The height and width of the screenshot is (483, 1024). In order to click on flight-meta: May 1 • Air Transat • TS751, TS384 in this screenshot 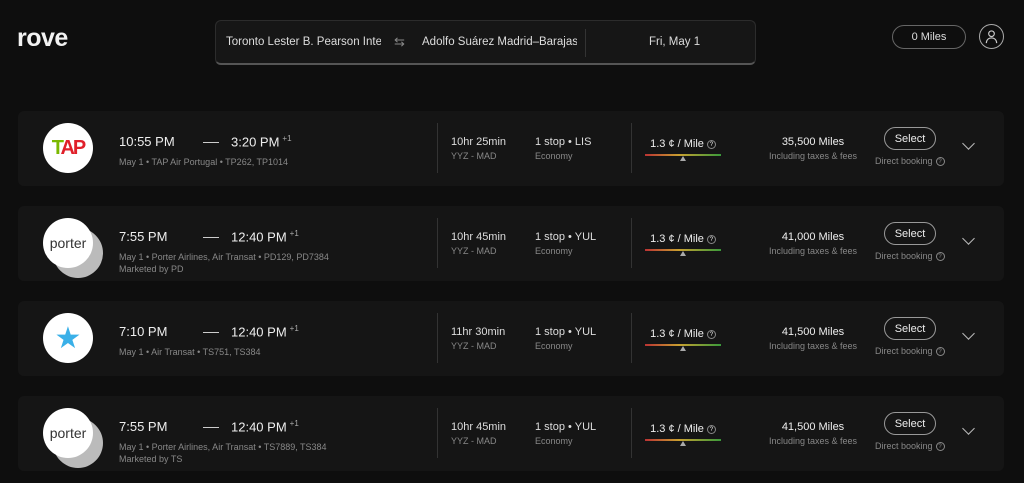, I will do `click(190, 352)`.